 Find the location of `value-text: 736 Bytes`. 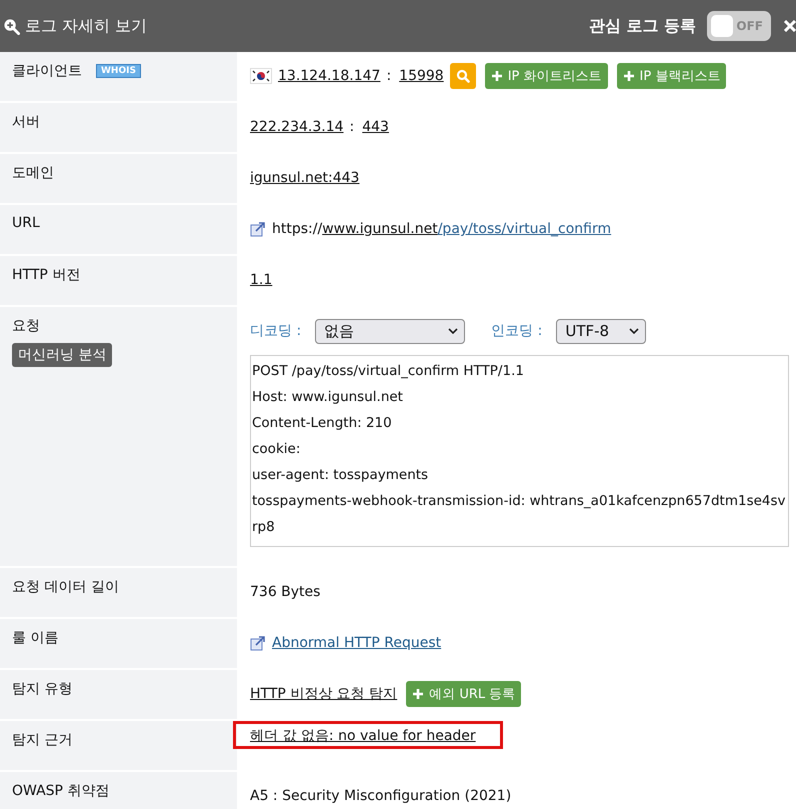

value-text: 736 Bytes is located at coordinates (285, 592).